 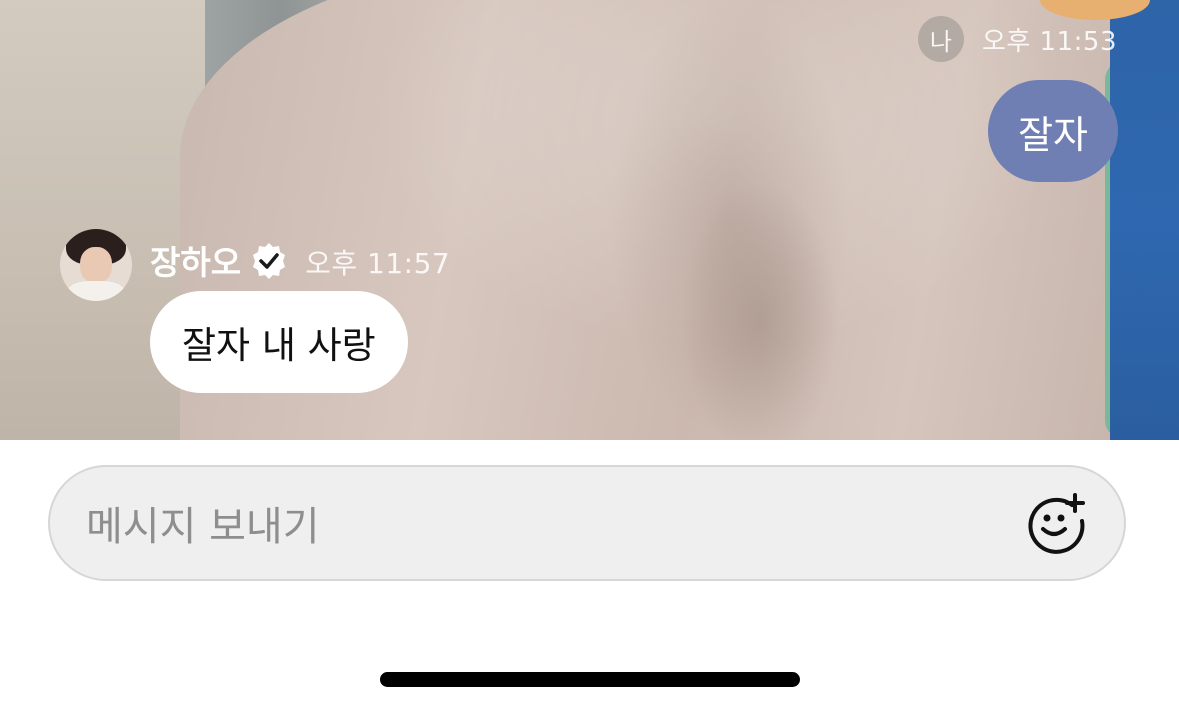 I want to click on home-indicator, so click(x=590, y=679).